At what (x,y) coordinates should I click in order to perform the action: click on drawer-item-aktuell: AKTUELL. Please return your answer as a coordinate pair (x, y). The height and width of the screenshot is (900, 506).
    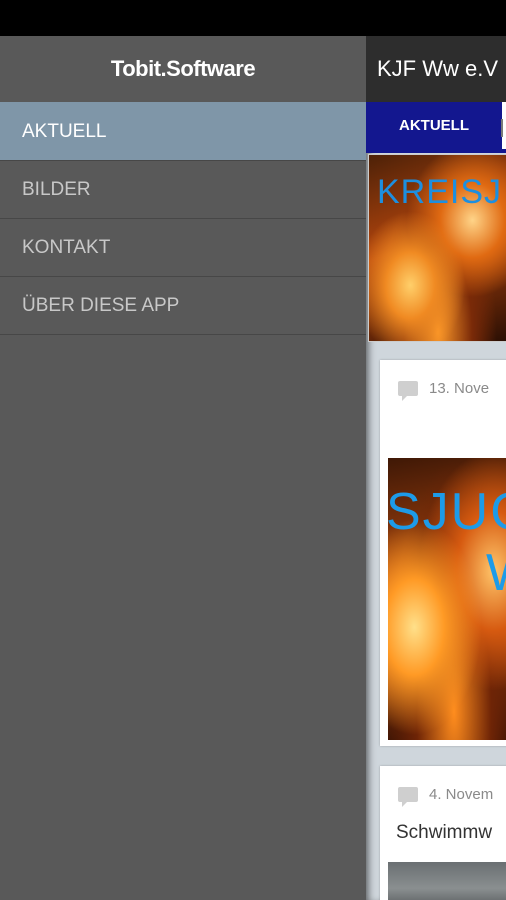
    Looking at the image, I should click on (183, 131).